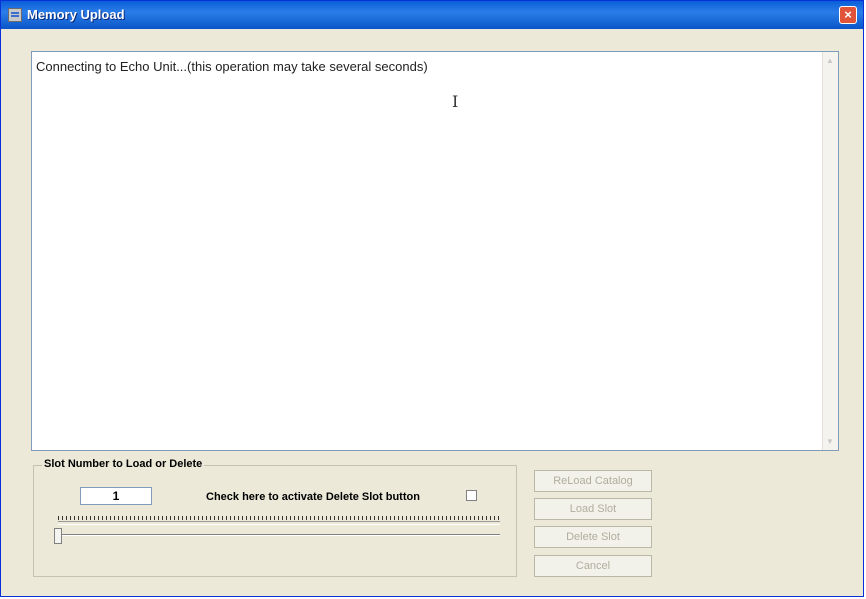 This screenshot has width=866, height=599. Describe the element at coordinates (593, 481) in the screenshot. I see `reload-catalog-button: ReLoad Catalog` at that location.